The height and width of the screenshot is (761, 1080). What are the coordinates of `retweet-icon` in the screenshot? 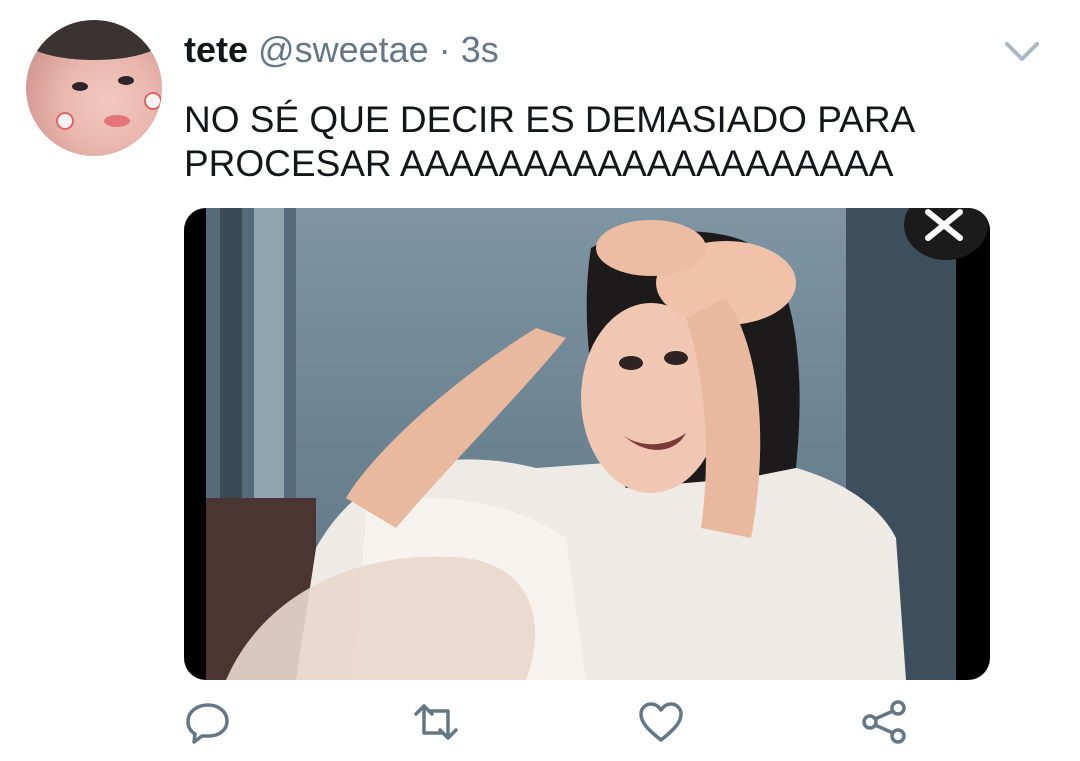 It's located at (436, 722).